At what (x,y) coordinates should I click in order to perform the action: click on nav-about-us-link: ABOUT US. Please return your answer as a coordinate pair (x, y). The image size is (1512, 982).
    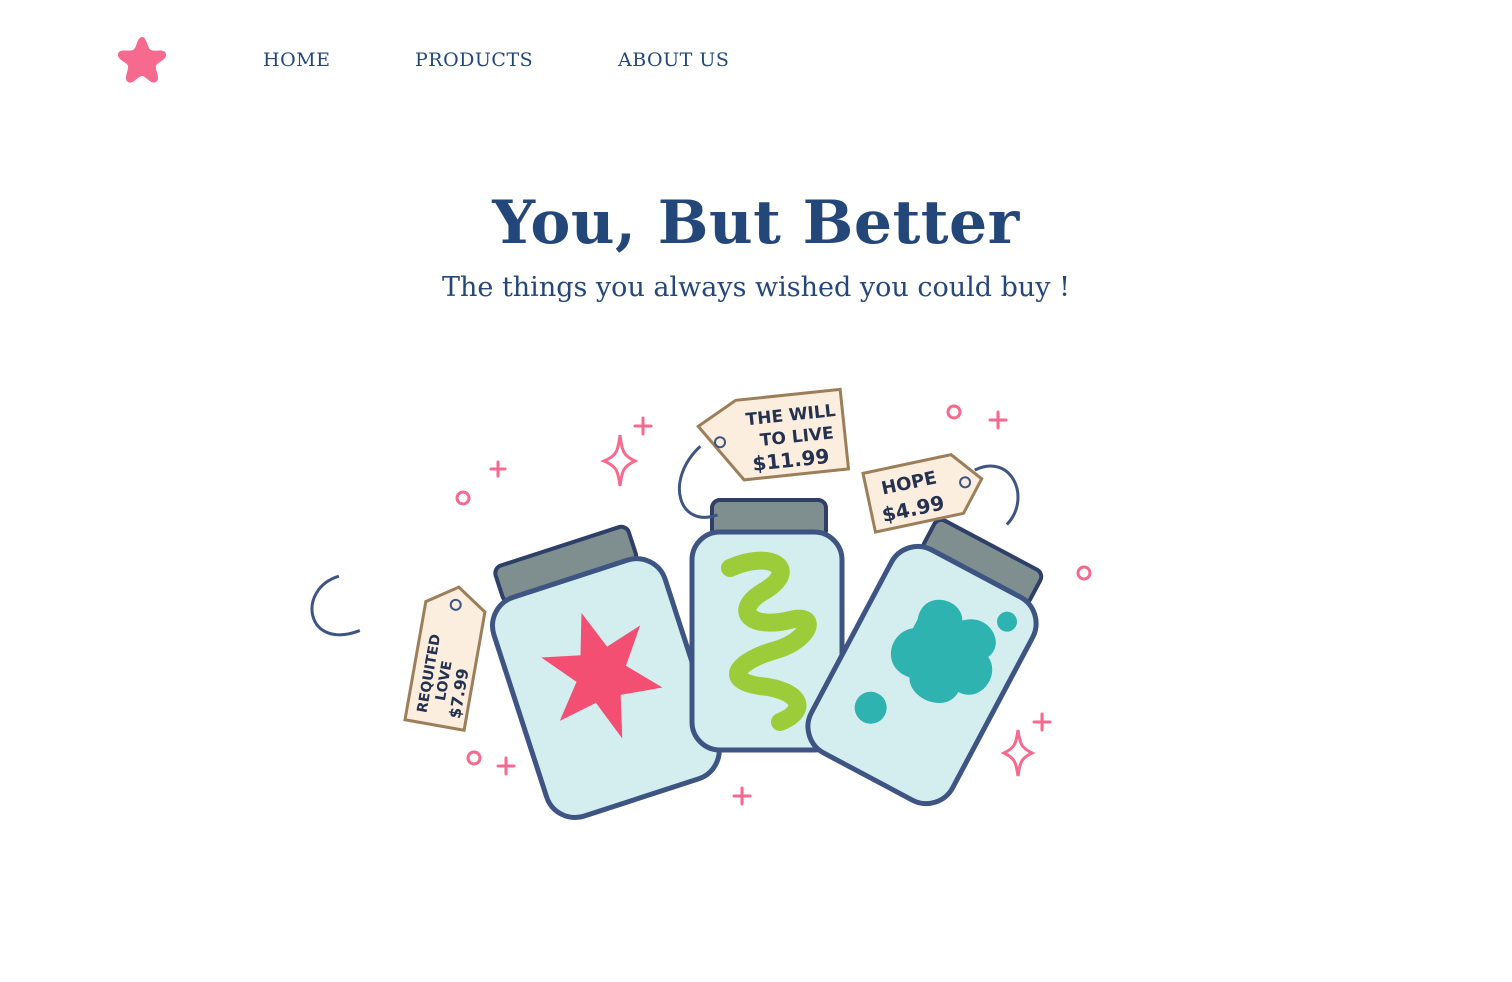
    Looking at the image, I should click on (673, 60).